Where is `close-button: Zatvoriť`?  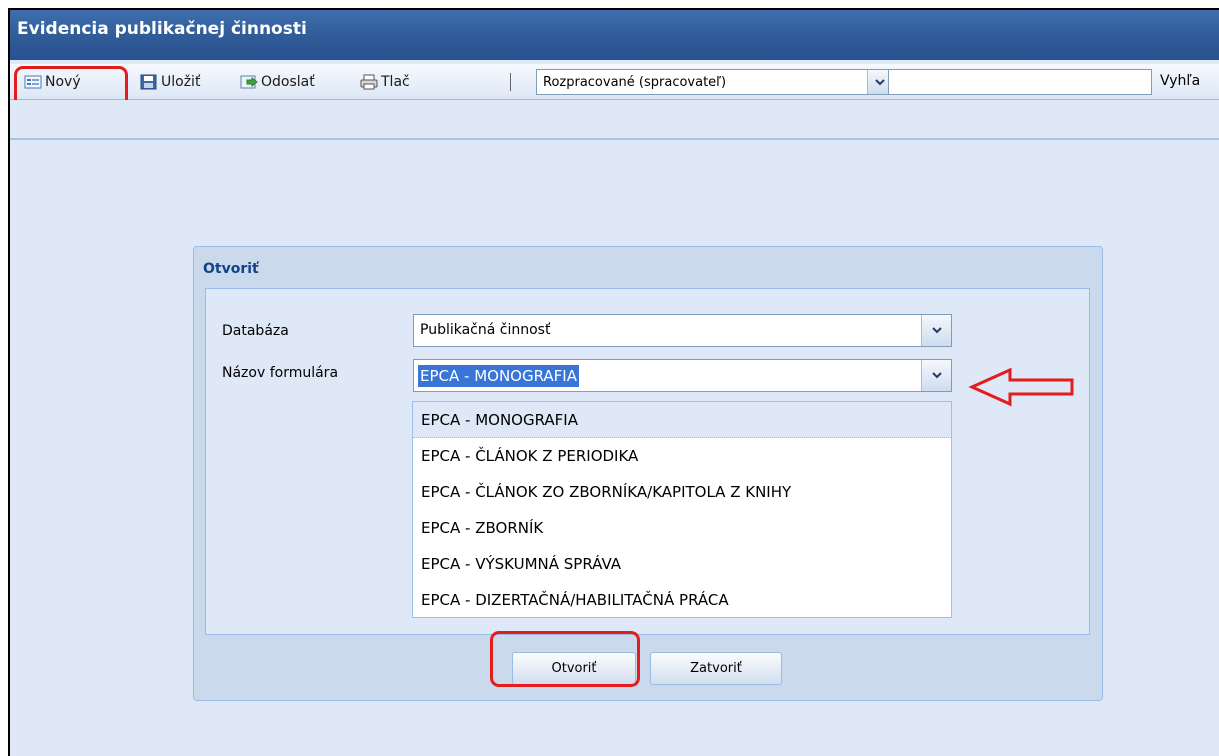 close-button: Zatvoriť is located at coordinates (716, 668).